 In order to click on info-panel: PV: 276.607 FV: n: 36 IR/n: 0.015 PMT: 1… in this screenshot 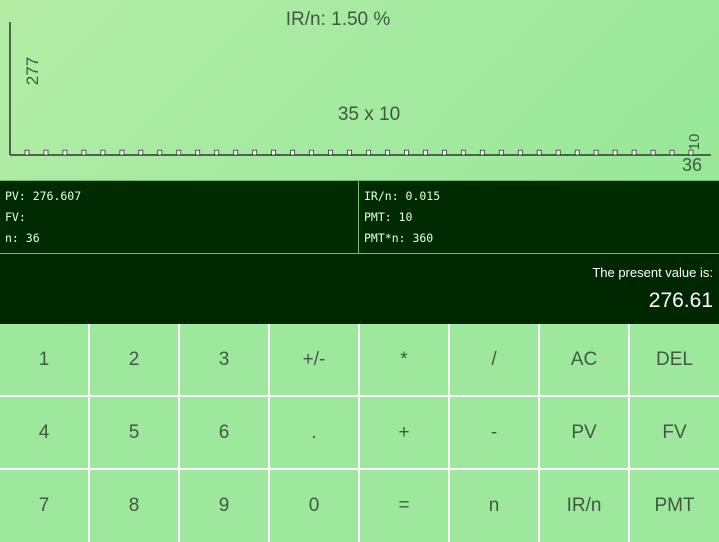, I will do `click(359, 216)`.